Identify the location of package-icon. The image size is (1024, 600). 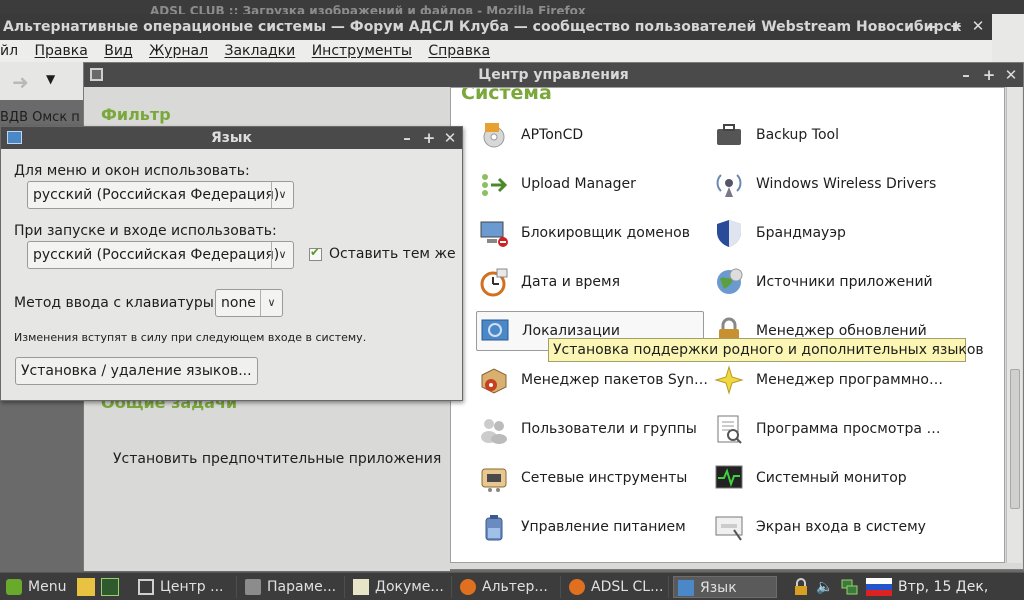
(494, 380).